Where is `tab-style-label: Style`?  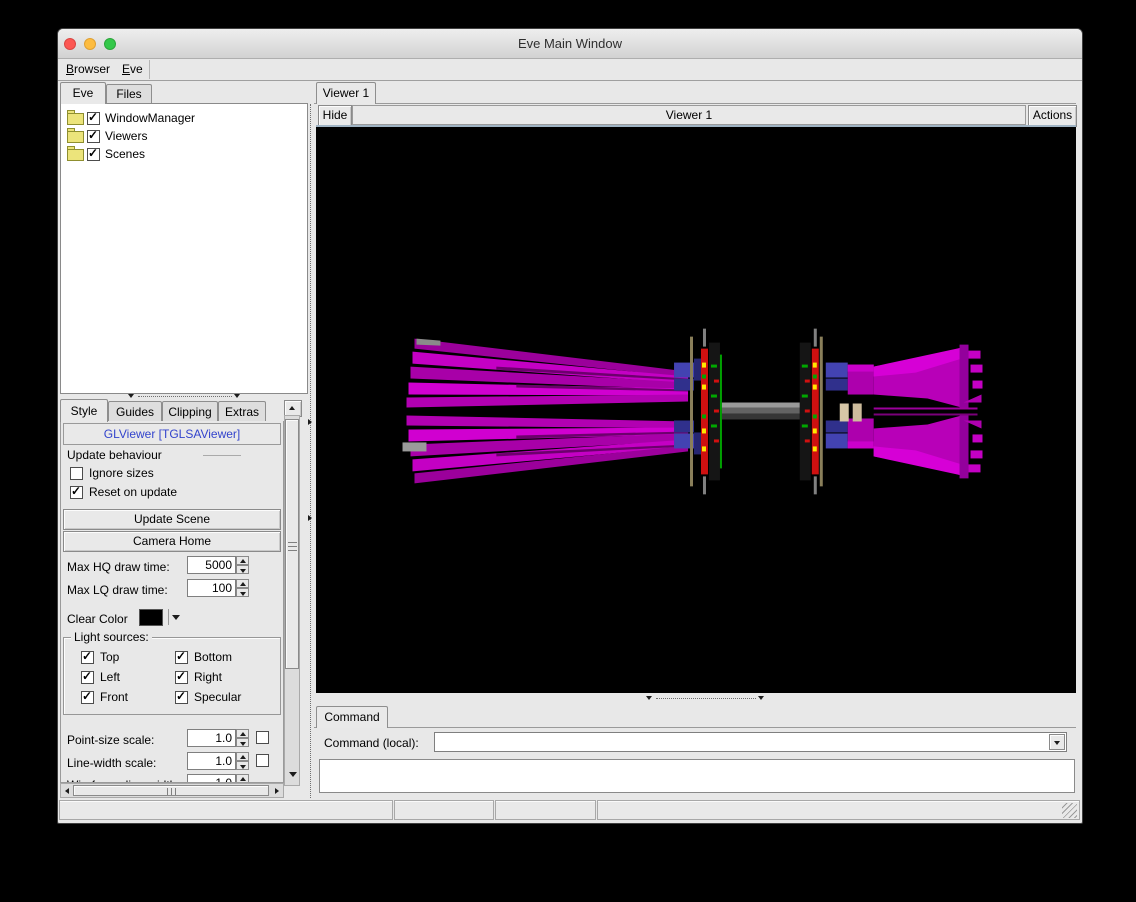
tab-style-label: Style is located at coordinates (84, 411).